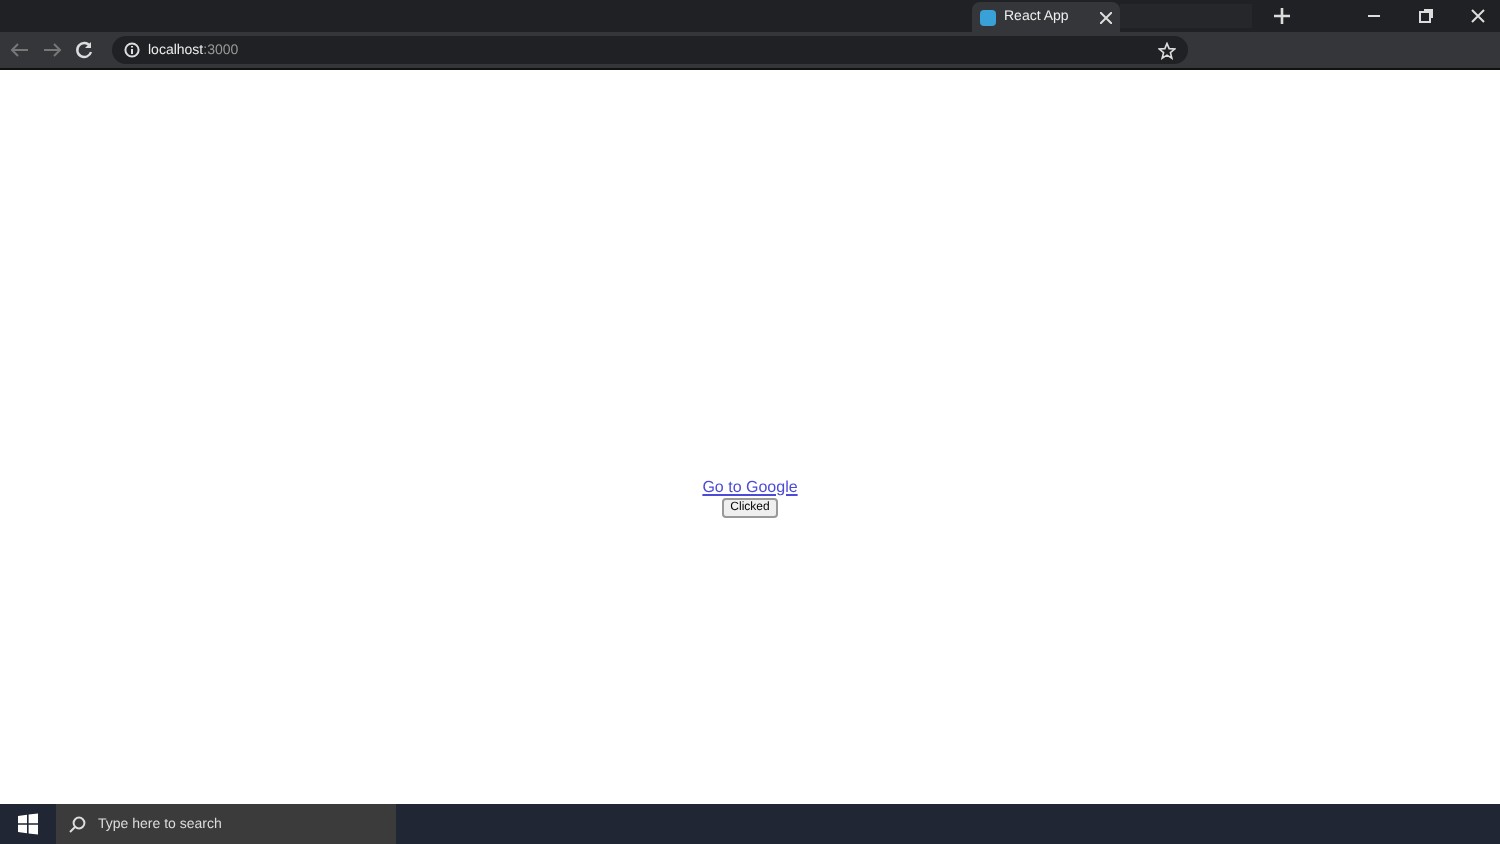 This screenshot has width=1500, height=844. Describe the element at coordinates (988, 17) in the screenshot. I see `tab-icon` at that location.